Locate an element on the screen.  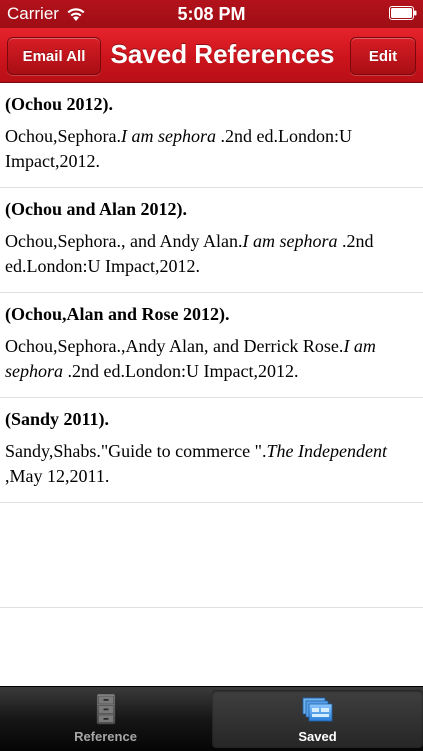
status-bar: Carrier 5:08 PM is located at coordinates (211, 14).